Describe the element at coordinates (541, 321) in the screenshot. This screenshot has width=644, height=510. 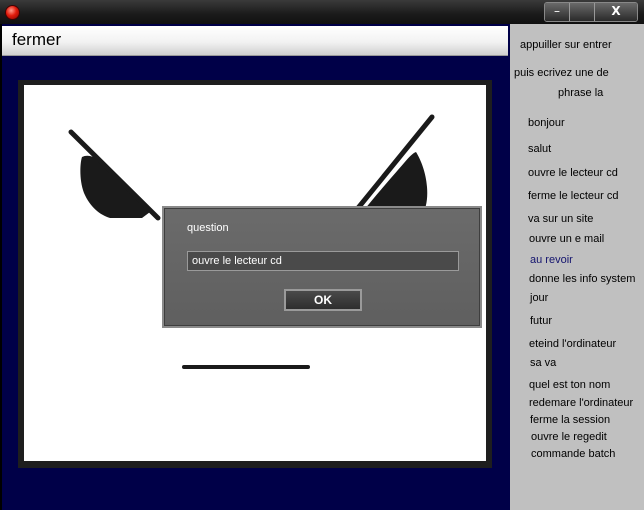
I see `command-item: futur` at that location.